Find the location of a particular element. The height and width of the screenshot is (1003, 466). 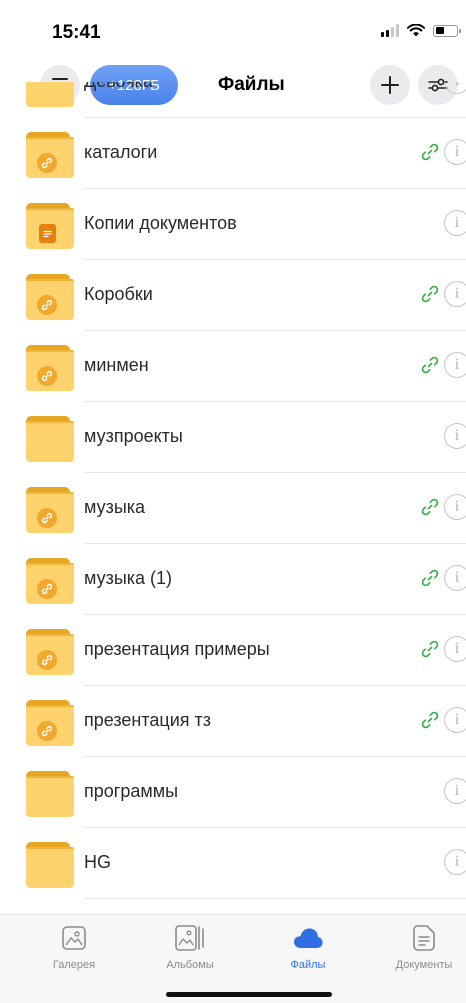

tab-files-label: Файлы is located at coordinates (308, 965).